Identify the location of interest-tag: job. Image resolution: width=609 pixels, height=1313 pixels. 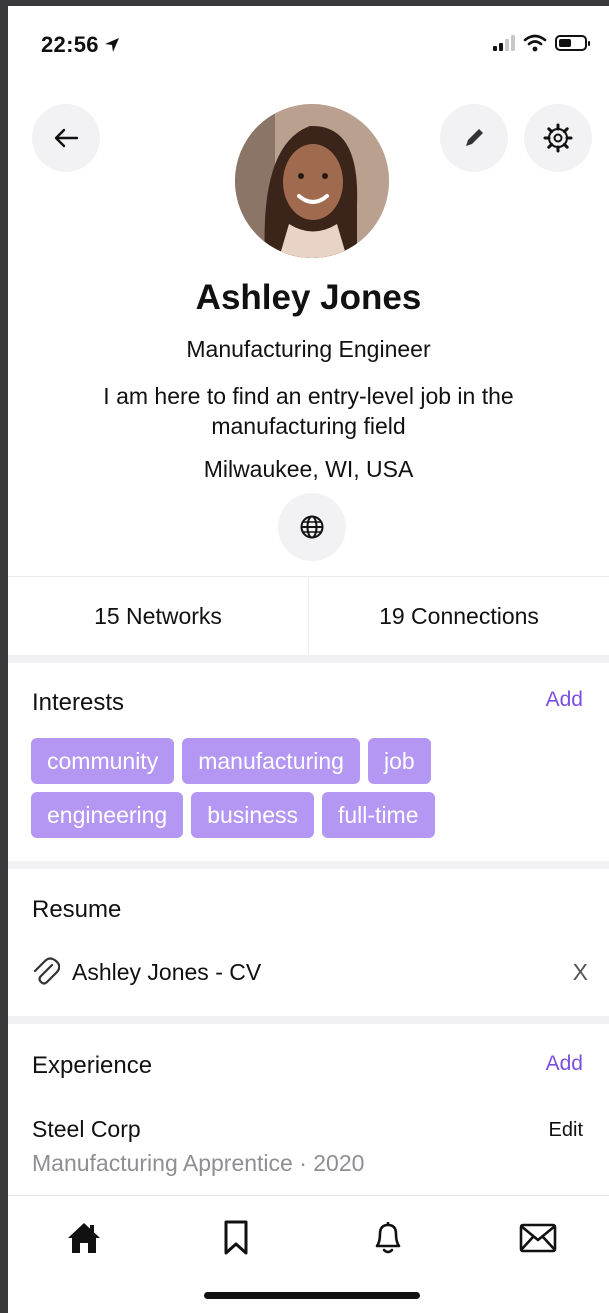
(399, 761).